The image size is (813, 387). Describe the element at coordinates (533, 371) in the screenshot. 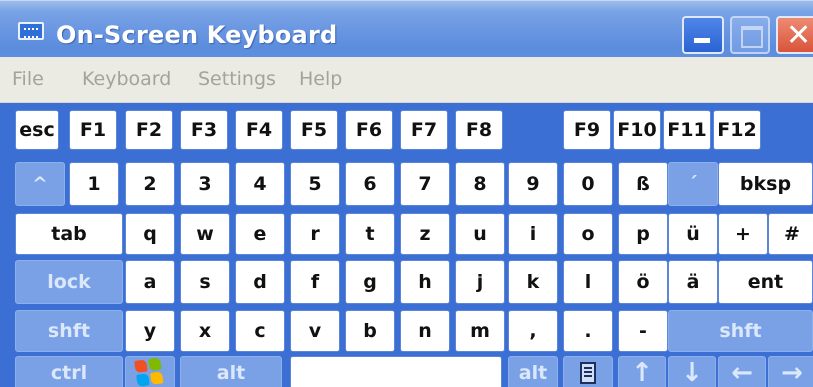

I see `key-alt-right: alt` at that location.